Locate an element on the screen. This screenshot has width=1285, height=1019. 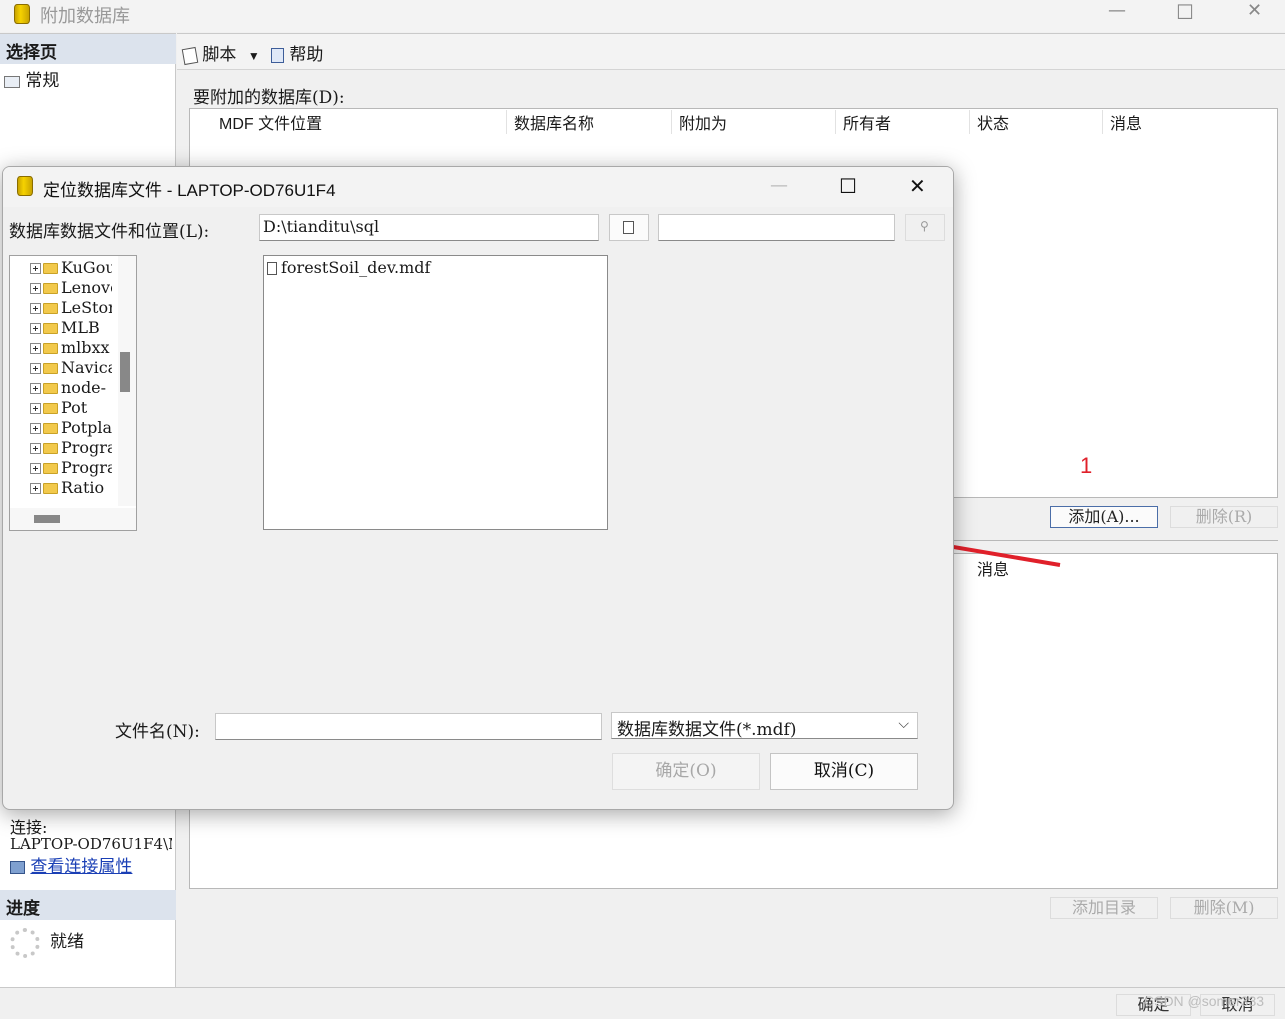
script-button: 脚本 ▼ is located at coordinates (220, 52).